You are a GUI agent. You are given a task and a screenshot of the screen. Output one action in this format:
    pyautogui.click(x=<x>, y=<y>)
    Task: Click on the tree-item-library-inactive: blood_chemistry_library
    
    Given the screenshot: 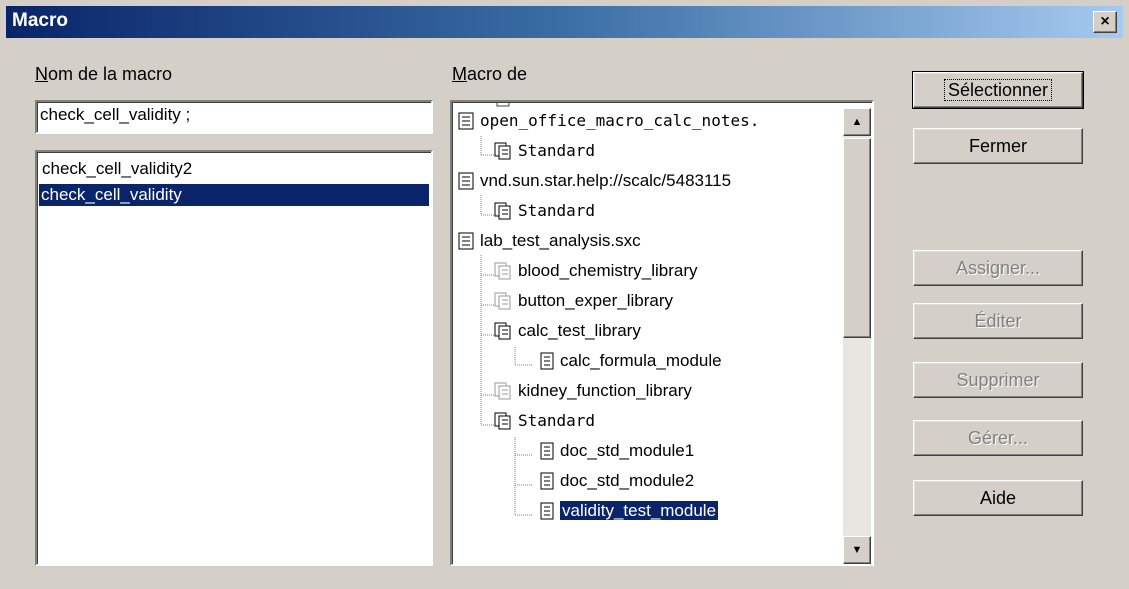 What is the action you would take?
    pyautogui.click(x=596, y=275)
    